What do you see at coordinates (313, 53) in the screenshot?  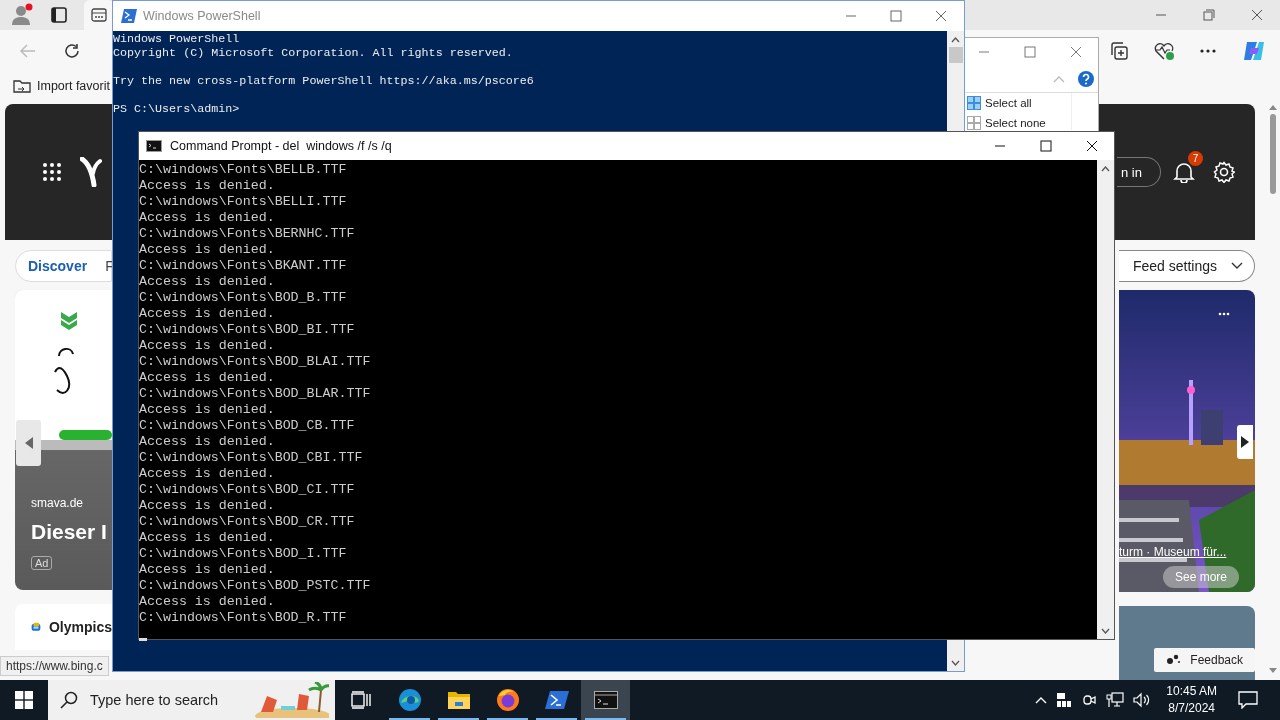 I see `console-line: Copyright (C) Microsoft Corporation. All rights reserved.` at bounding box center [313, 53].